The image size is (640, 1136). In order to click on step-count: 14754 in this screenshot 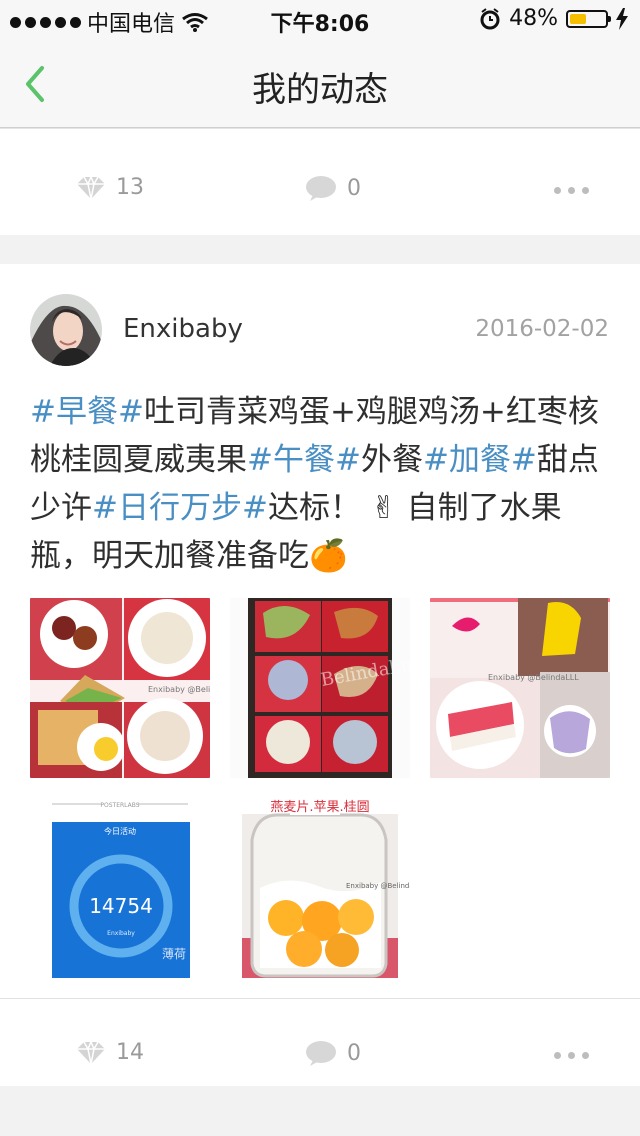, I will do `click(121, 906)`.